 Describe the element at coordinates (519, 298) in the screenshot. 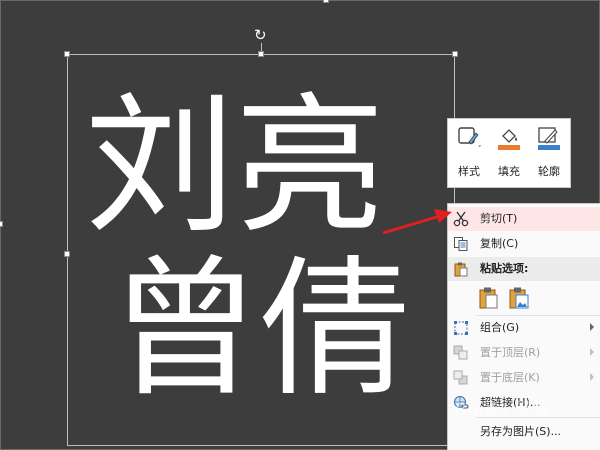

I see `paste-as-picture-icon` at that location.